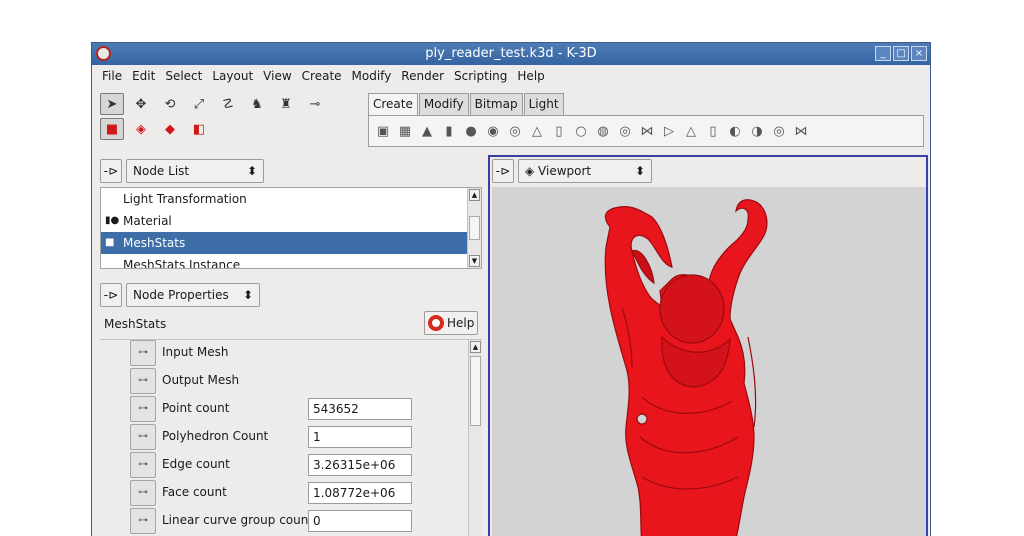 The height and width of the screenshot is (536, 1024). I want to click on paraboloid-icon: ▷, so click(669, 131).